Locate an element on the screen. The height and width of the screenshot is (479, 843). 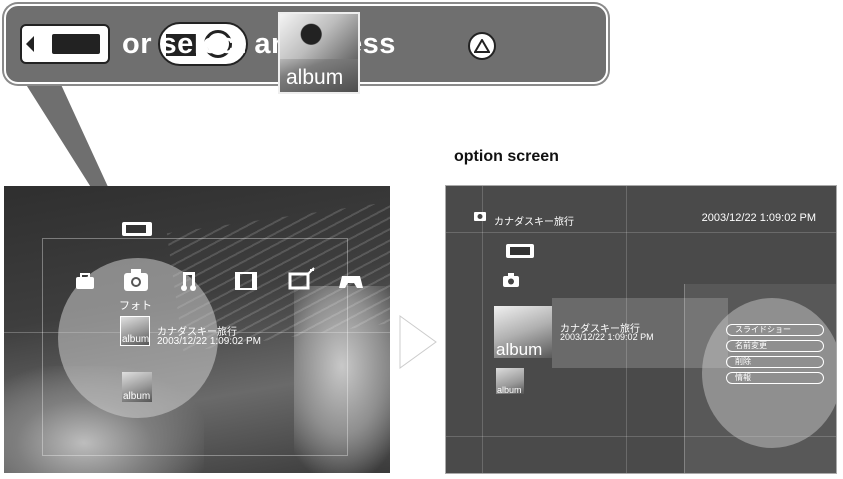
header-title: カナダスキー旅行 is located at coordinates (534, 222).